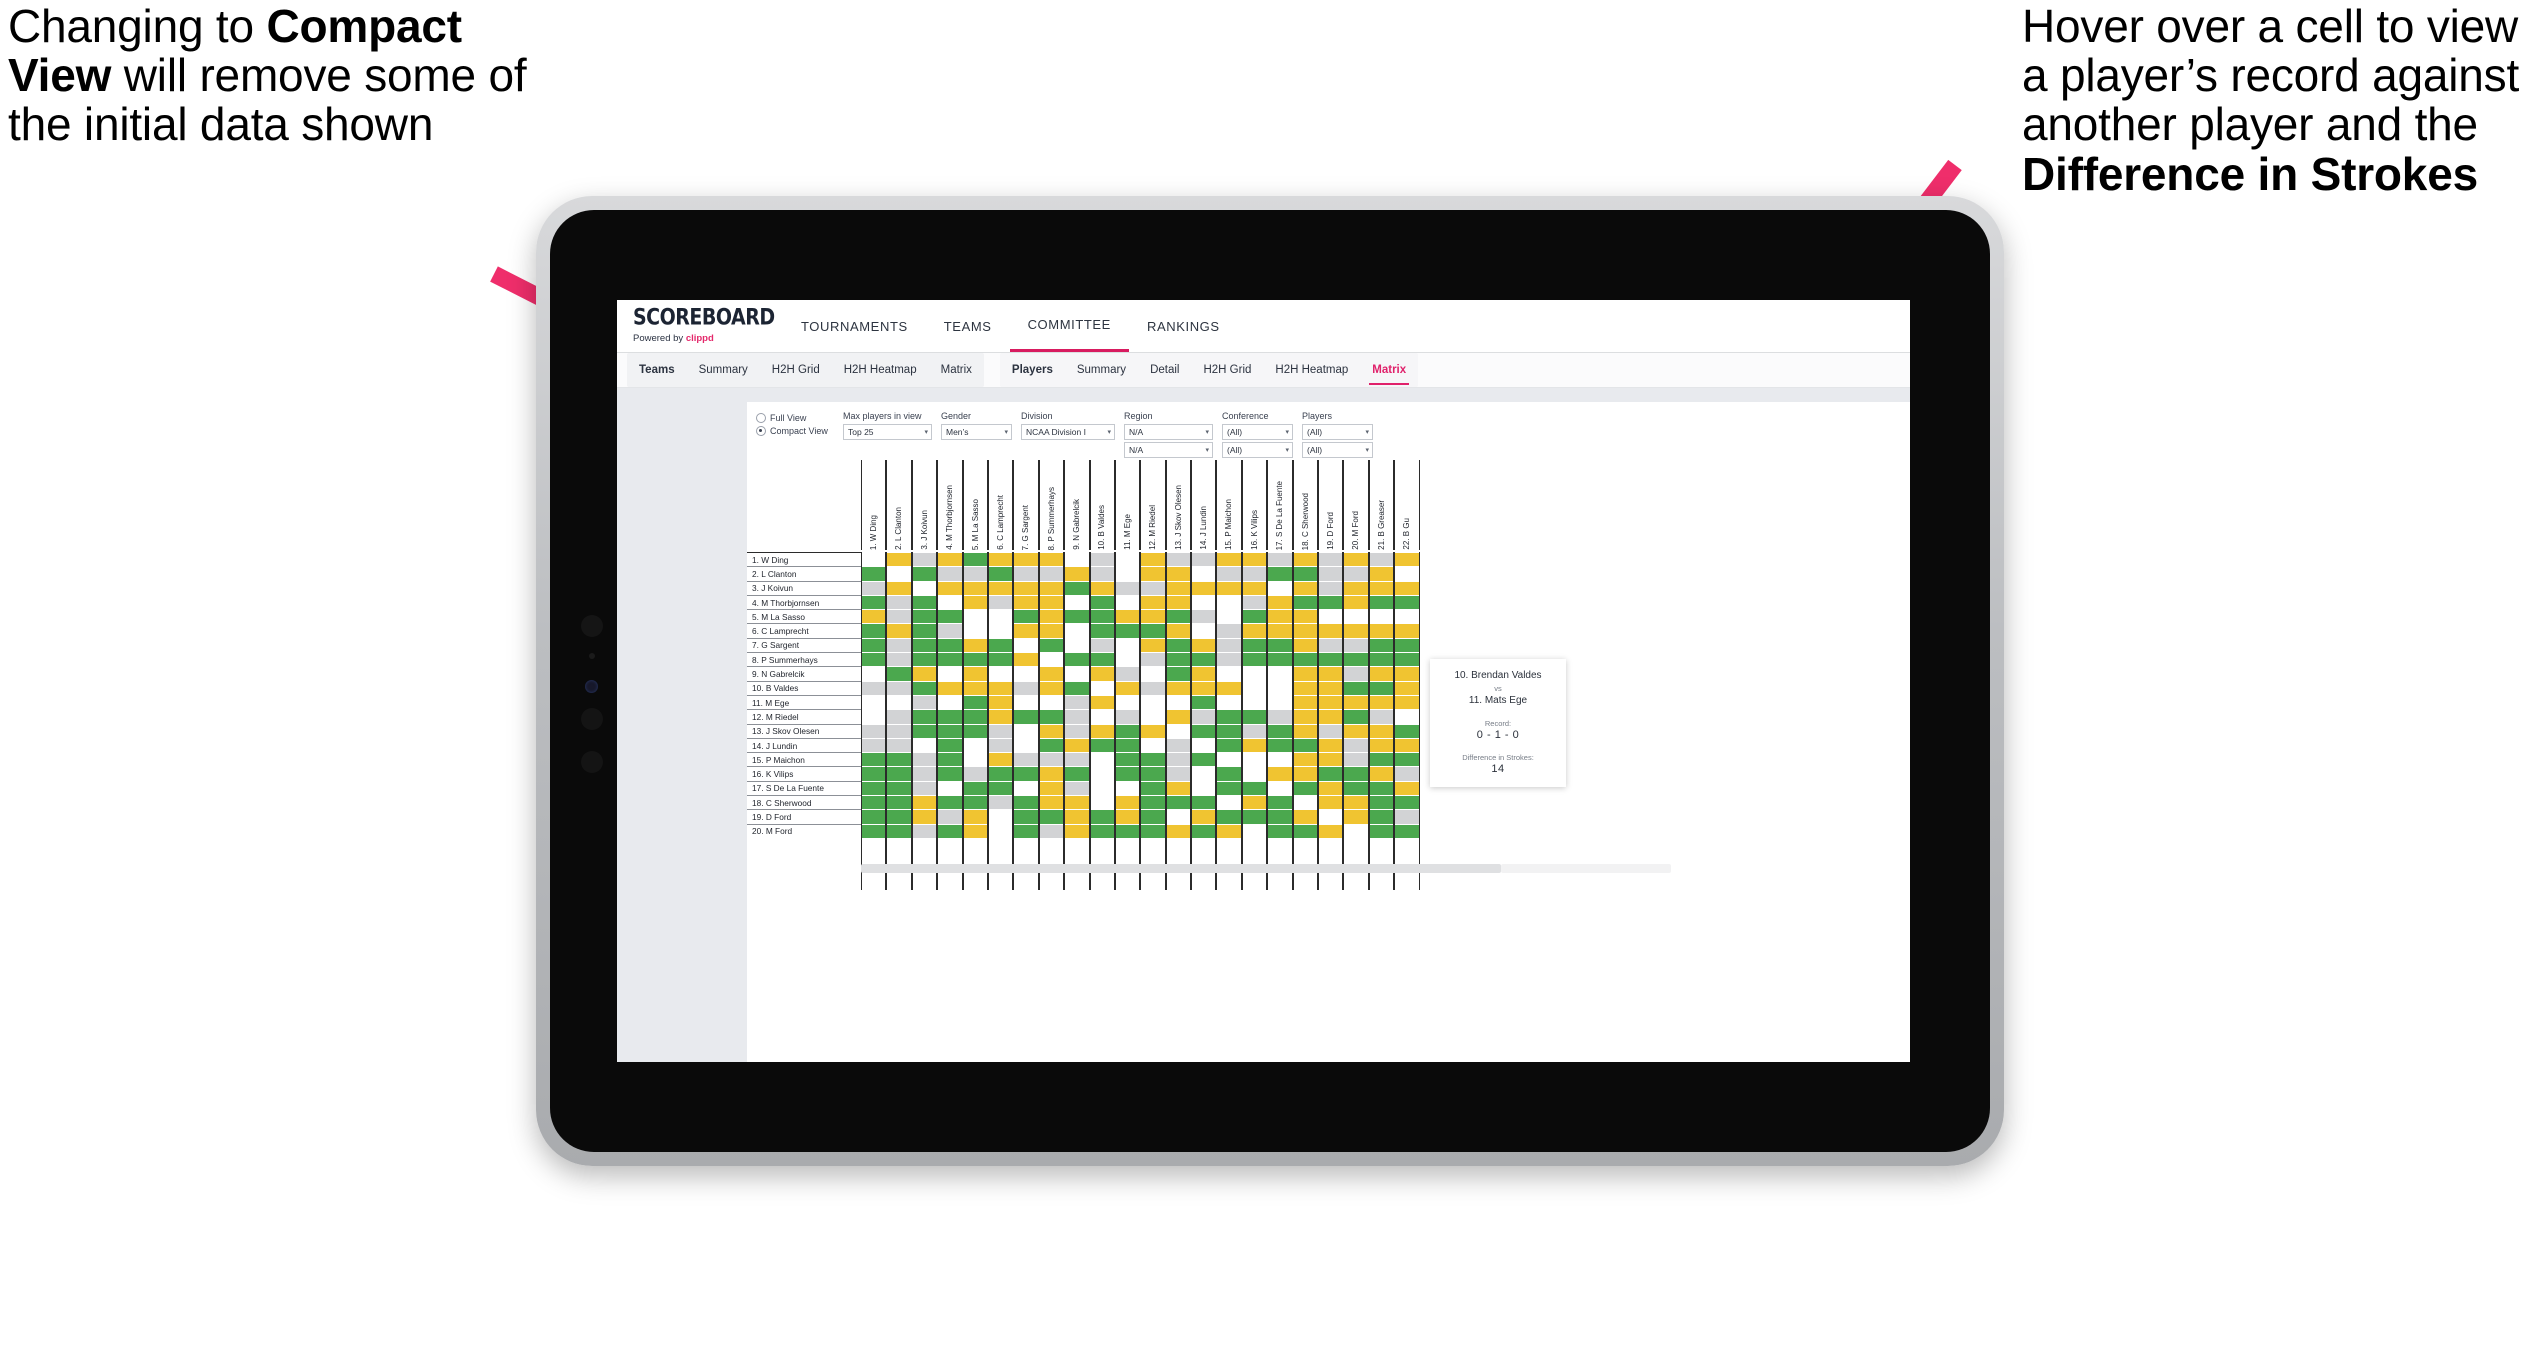  I want to click on radio-full-view: Full View, so click(795, 418).